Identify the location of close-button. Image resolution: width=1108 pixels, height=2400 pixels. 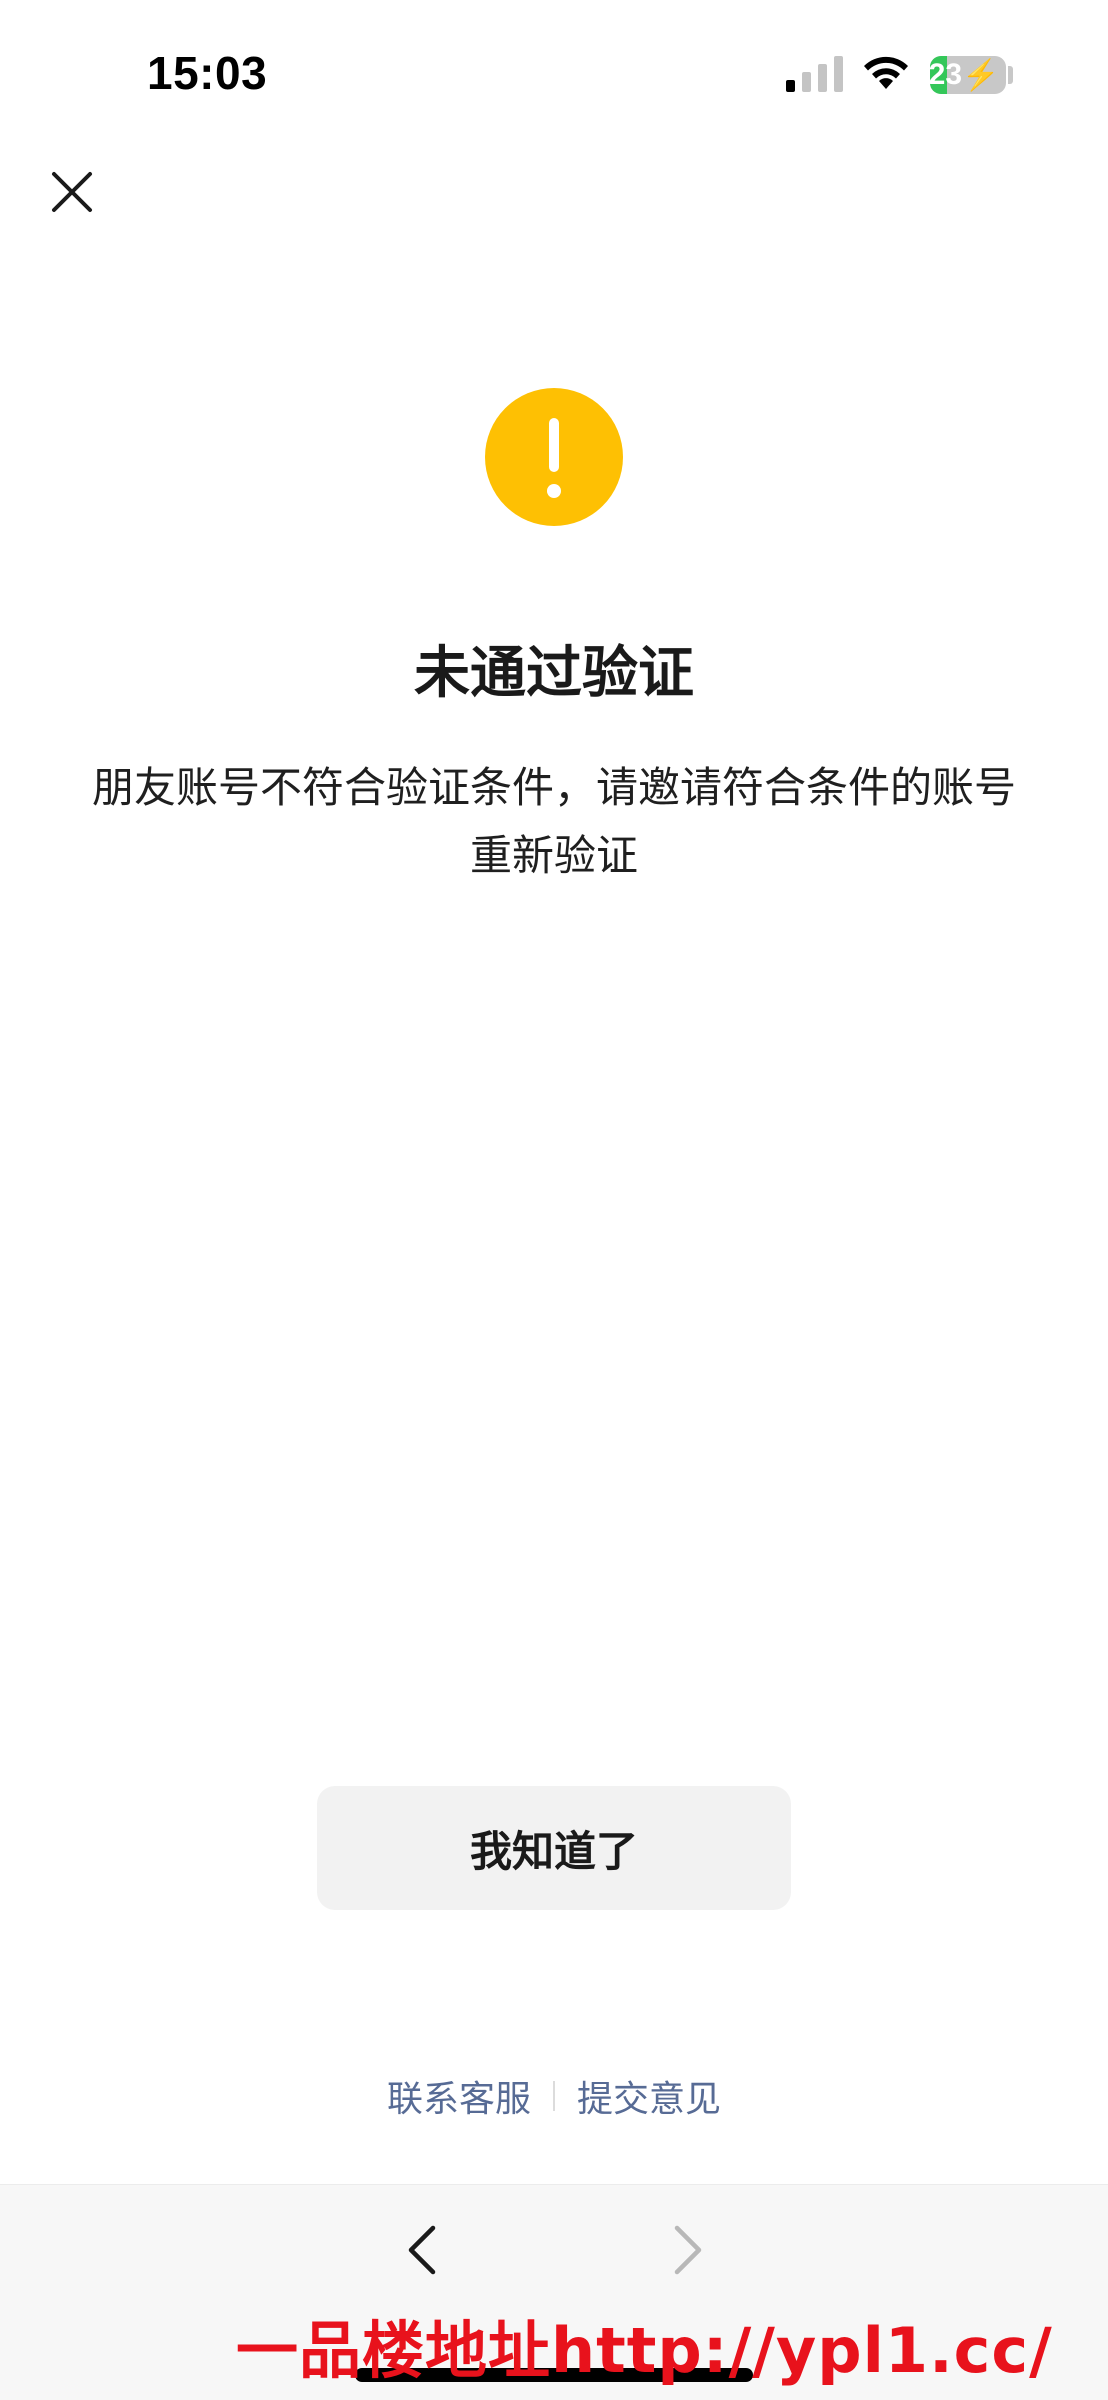
(72, 192).